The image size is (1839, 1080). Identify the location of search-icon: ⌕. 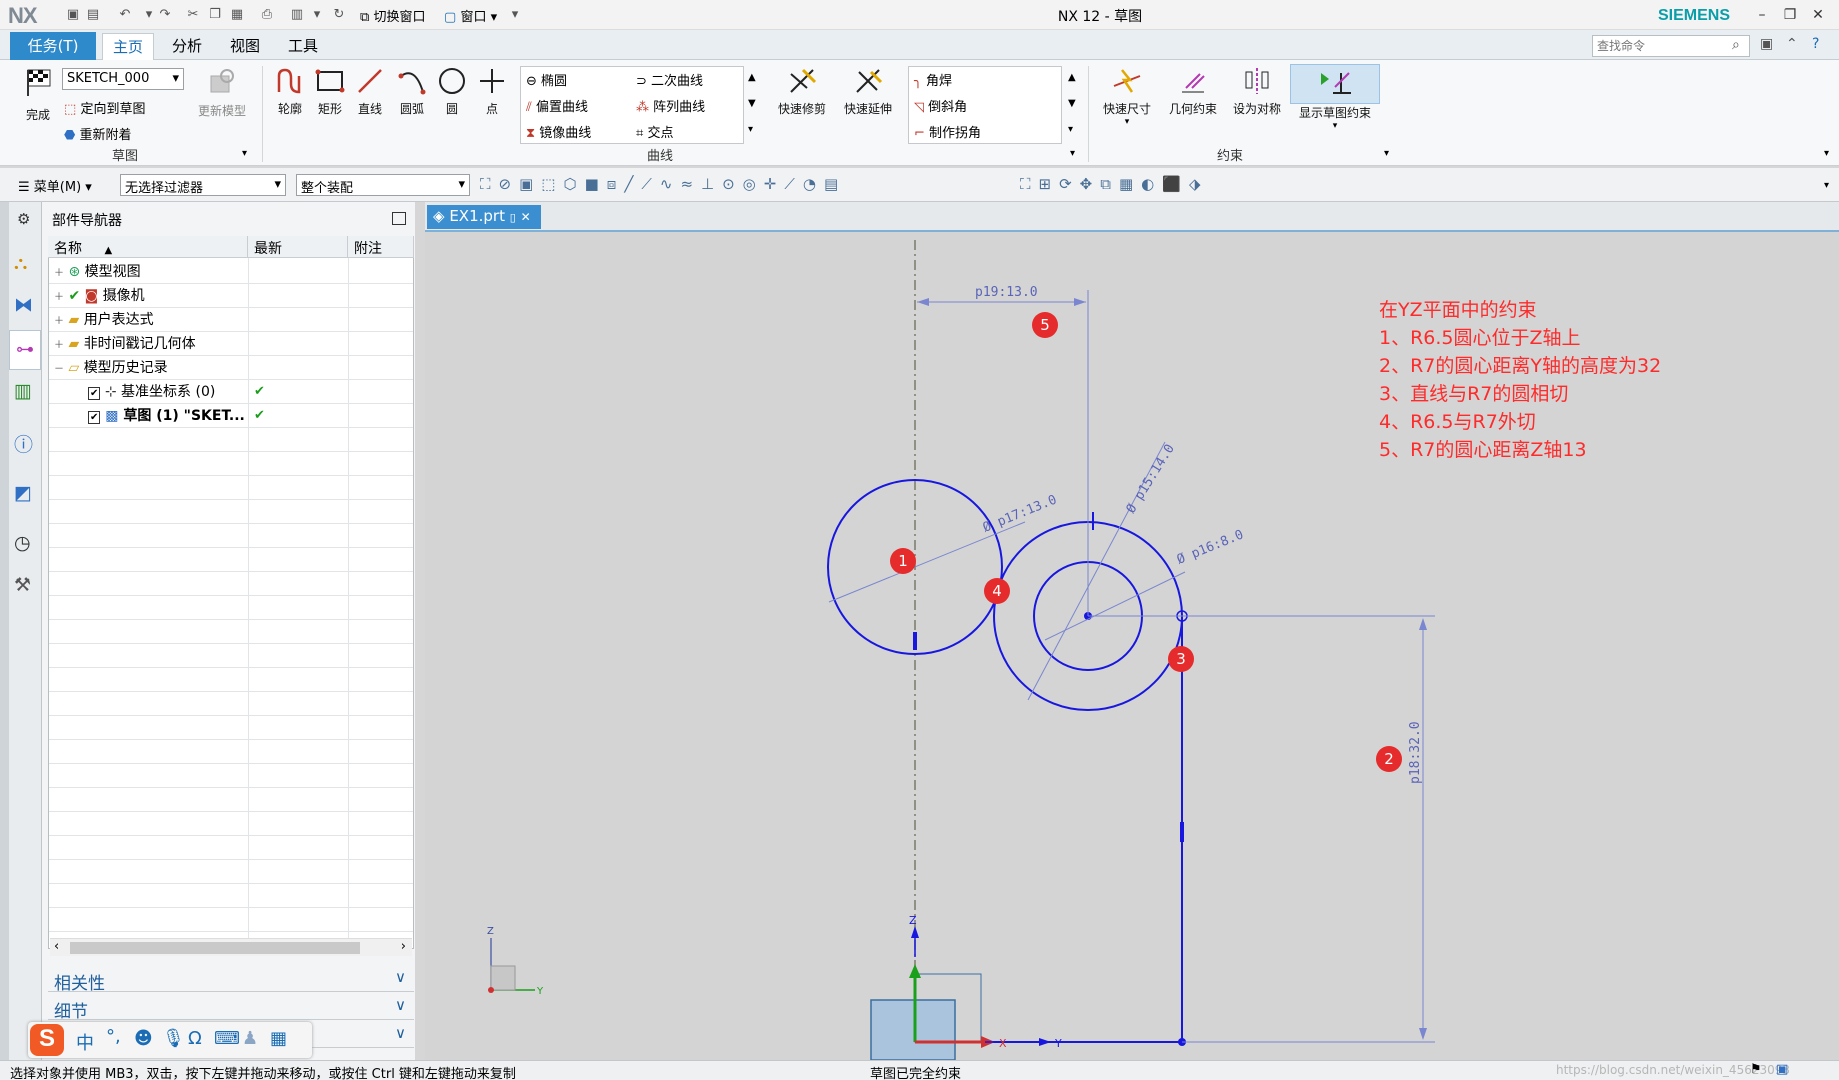
(1736, 45).